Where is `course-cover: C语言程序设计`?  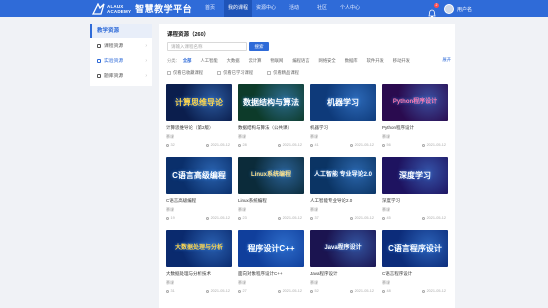
course-cover: C语言程序设计 is located at coordinates (415, 248).